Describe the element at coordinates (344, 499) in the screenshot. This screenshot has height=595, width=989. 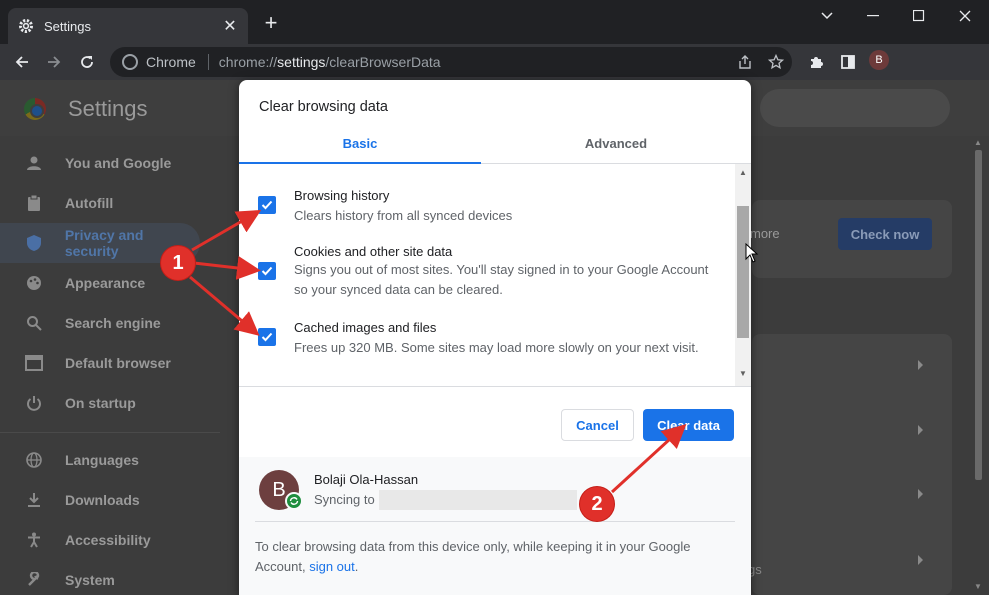
I see `account-sync-status: Syncing to` at that location.